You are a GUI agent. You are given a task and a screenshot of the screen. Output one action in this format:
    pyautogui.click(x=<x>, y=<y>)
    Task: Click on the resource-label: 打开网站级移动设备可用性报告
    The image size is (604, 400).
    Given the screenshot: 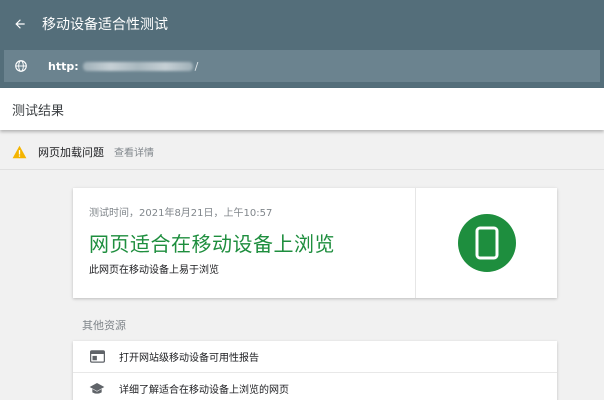 What is the action you would take?
    pyautogui.click(x=189, y=358)
    